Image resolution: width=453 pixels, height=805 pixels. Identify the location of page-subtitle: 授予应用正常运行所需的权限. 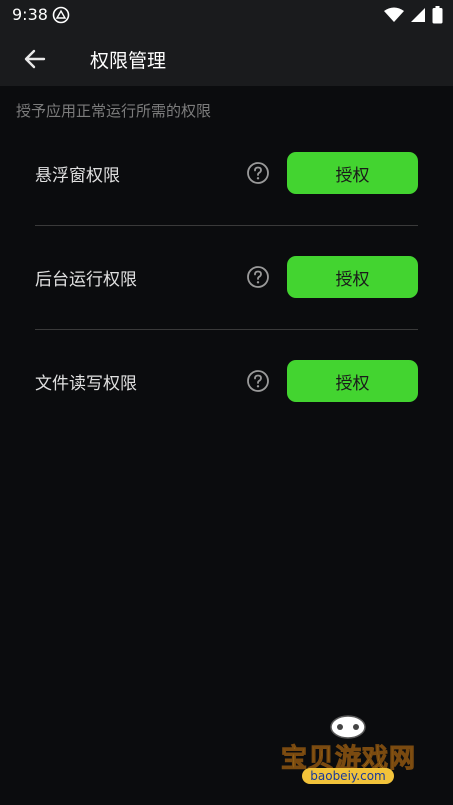
(114, 111).